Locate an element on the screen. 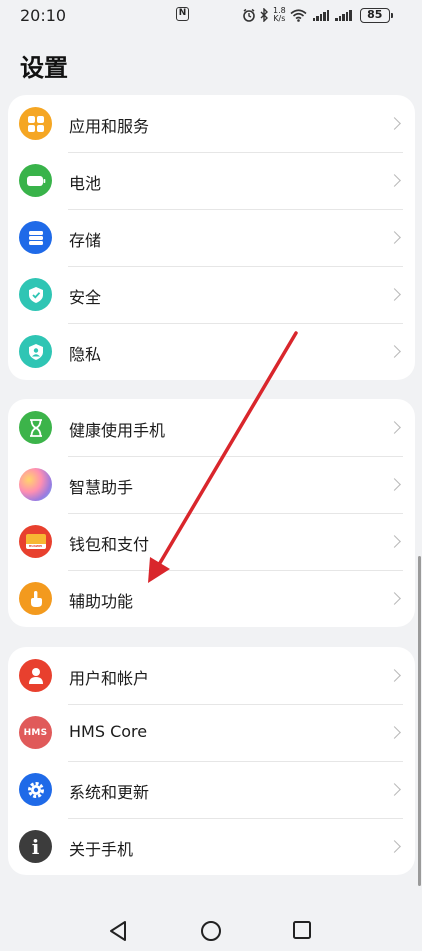 The width and height of the screenshot is (422, 951). settings-item-label: 钱包和支付 is located at coordinates (109, 544).